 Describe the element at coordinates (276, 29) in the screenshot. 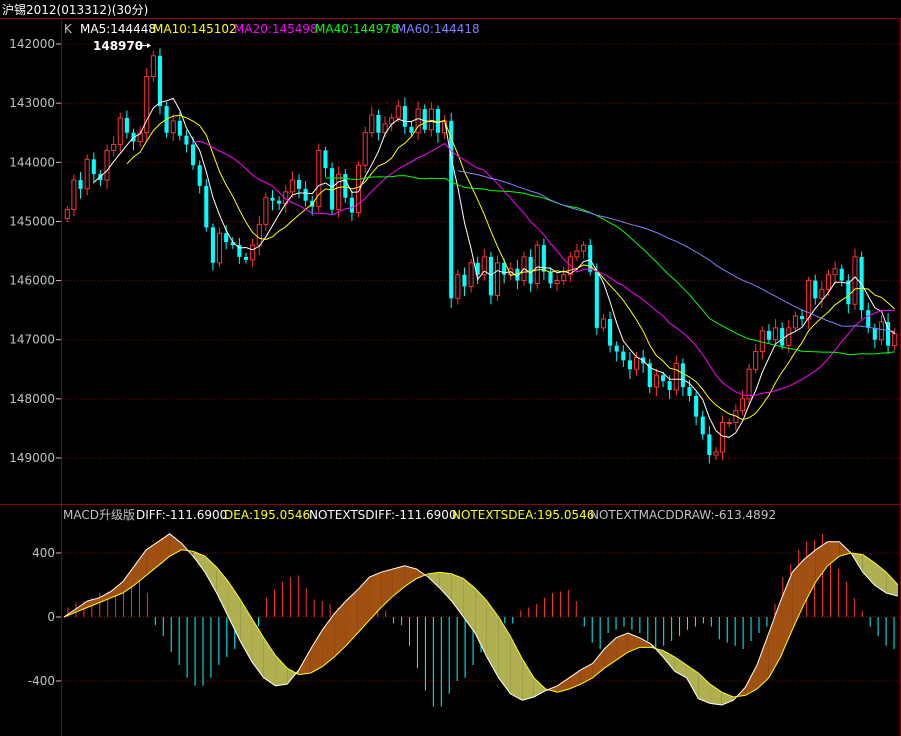

I see `legend-ma20: MA20:145498` at that location.